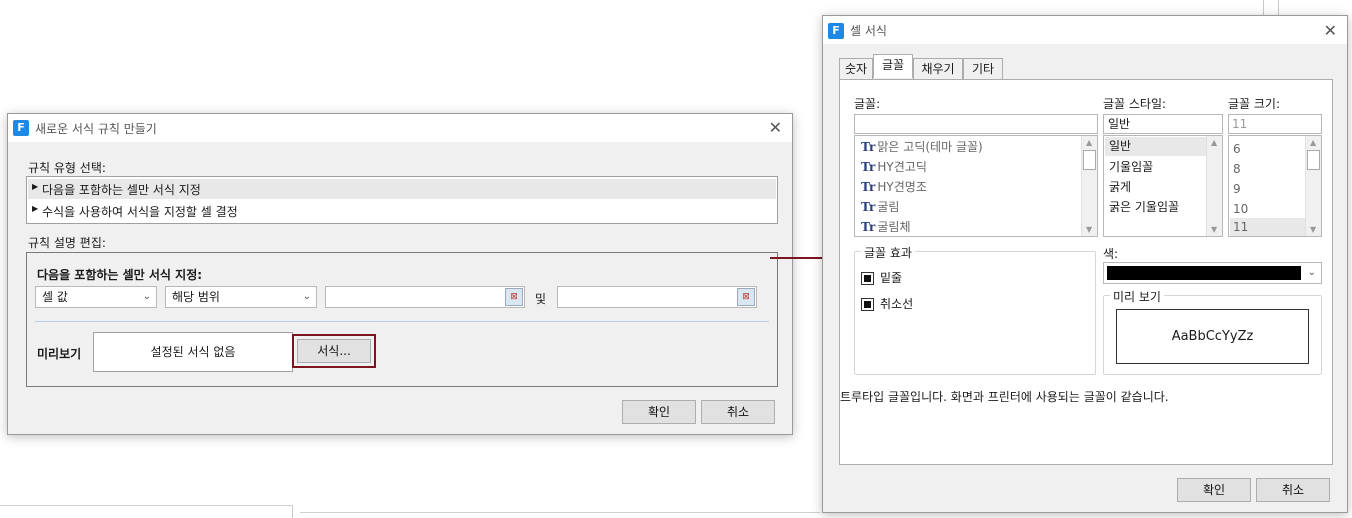 This screenshot has width=1352, height=518. What do you see at coordinates (1135, 104) in the screenshot?
I see `font-style-label: 글꼴 스타일:` at bounding box center [1135, 104].